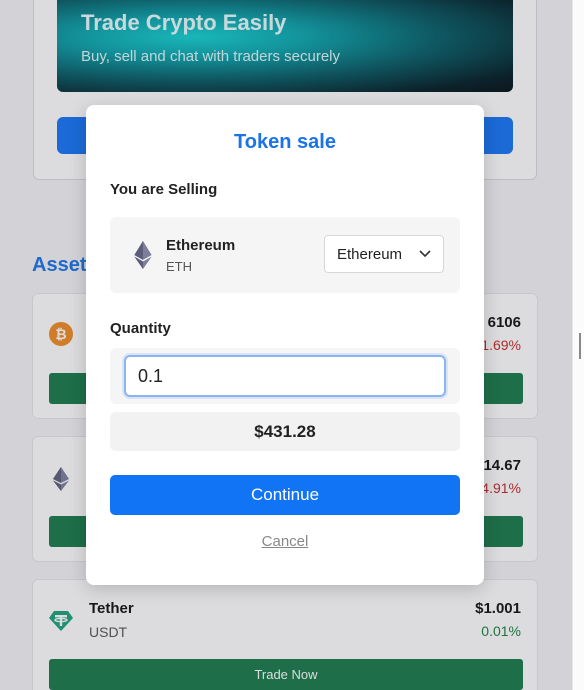  I want to click on continue-button: Continue, so click(285, 495).